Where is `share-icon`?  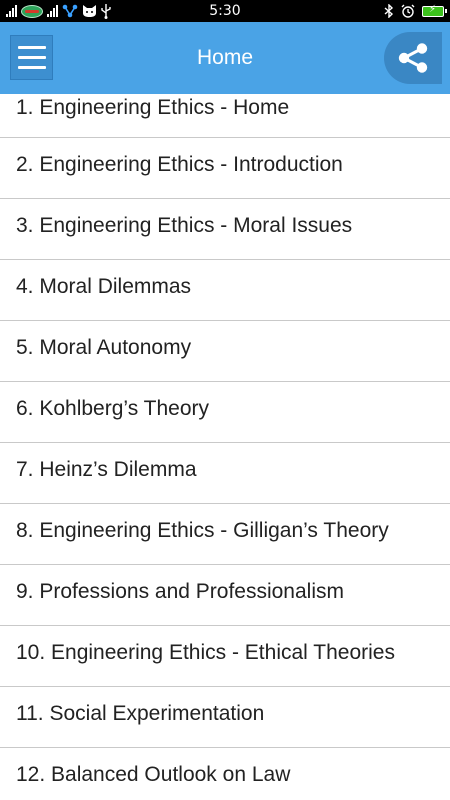
share-icon is located at coordinates (413, 58).